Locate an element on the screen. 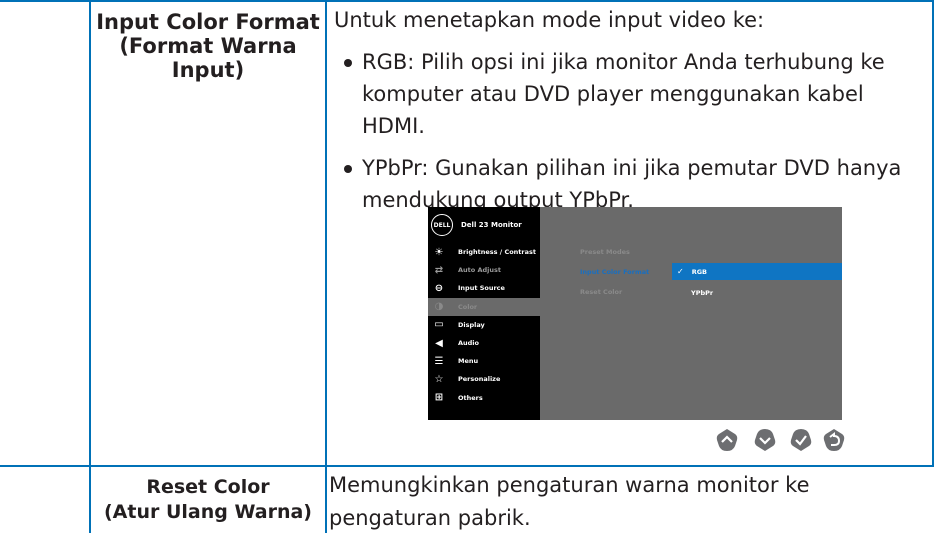  up-icon is located at coordinates (727, 440).